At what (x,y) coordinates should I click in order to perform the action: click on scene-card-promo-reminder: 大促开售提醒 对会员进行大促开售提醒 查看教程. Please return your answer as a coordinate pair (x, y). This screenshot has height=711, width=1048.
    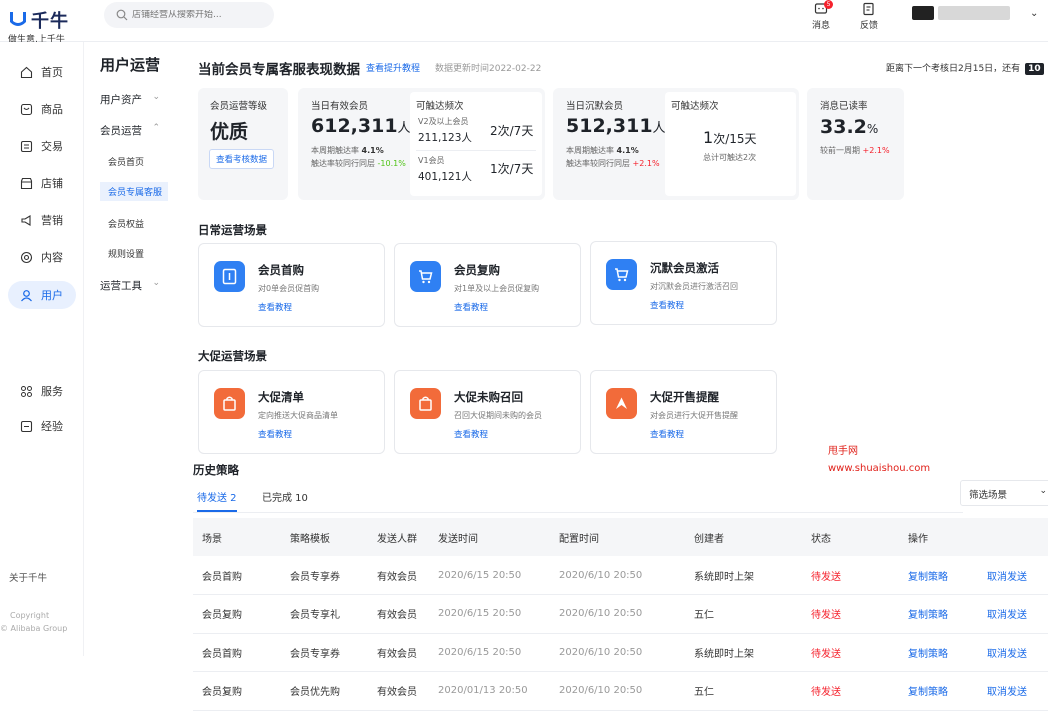
    Looking at the image, I should click on (683, 412).